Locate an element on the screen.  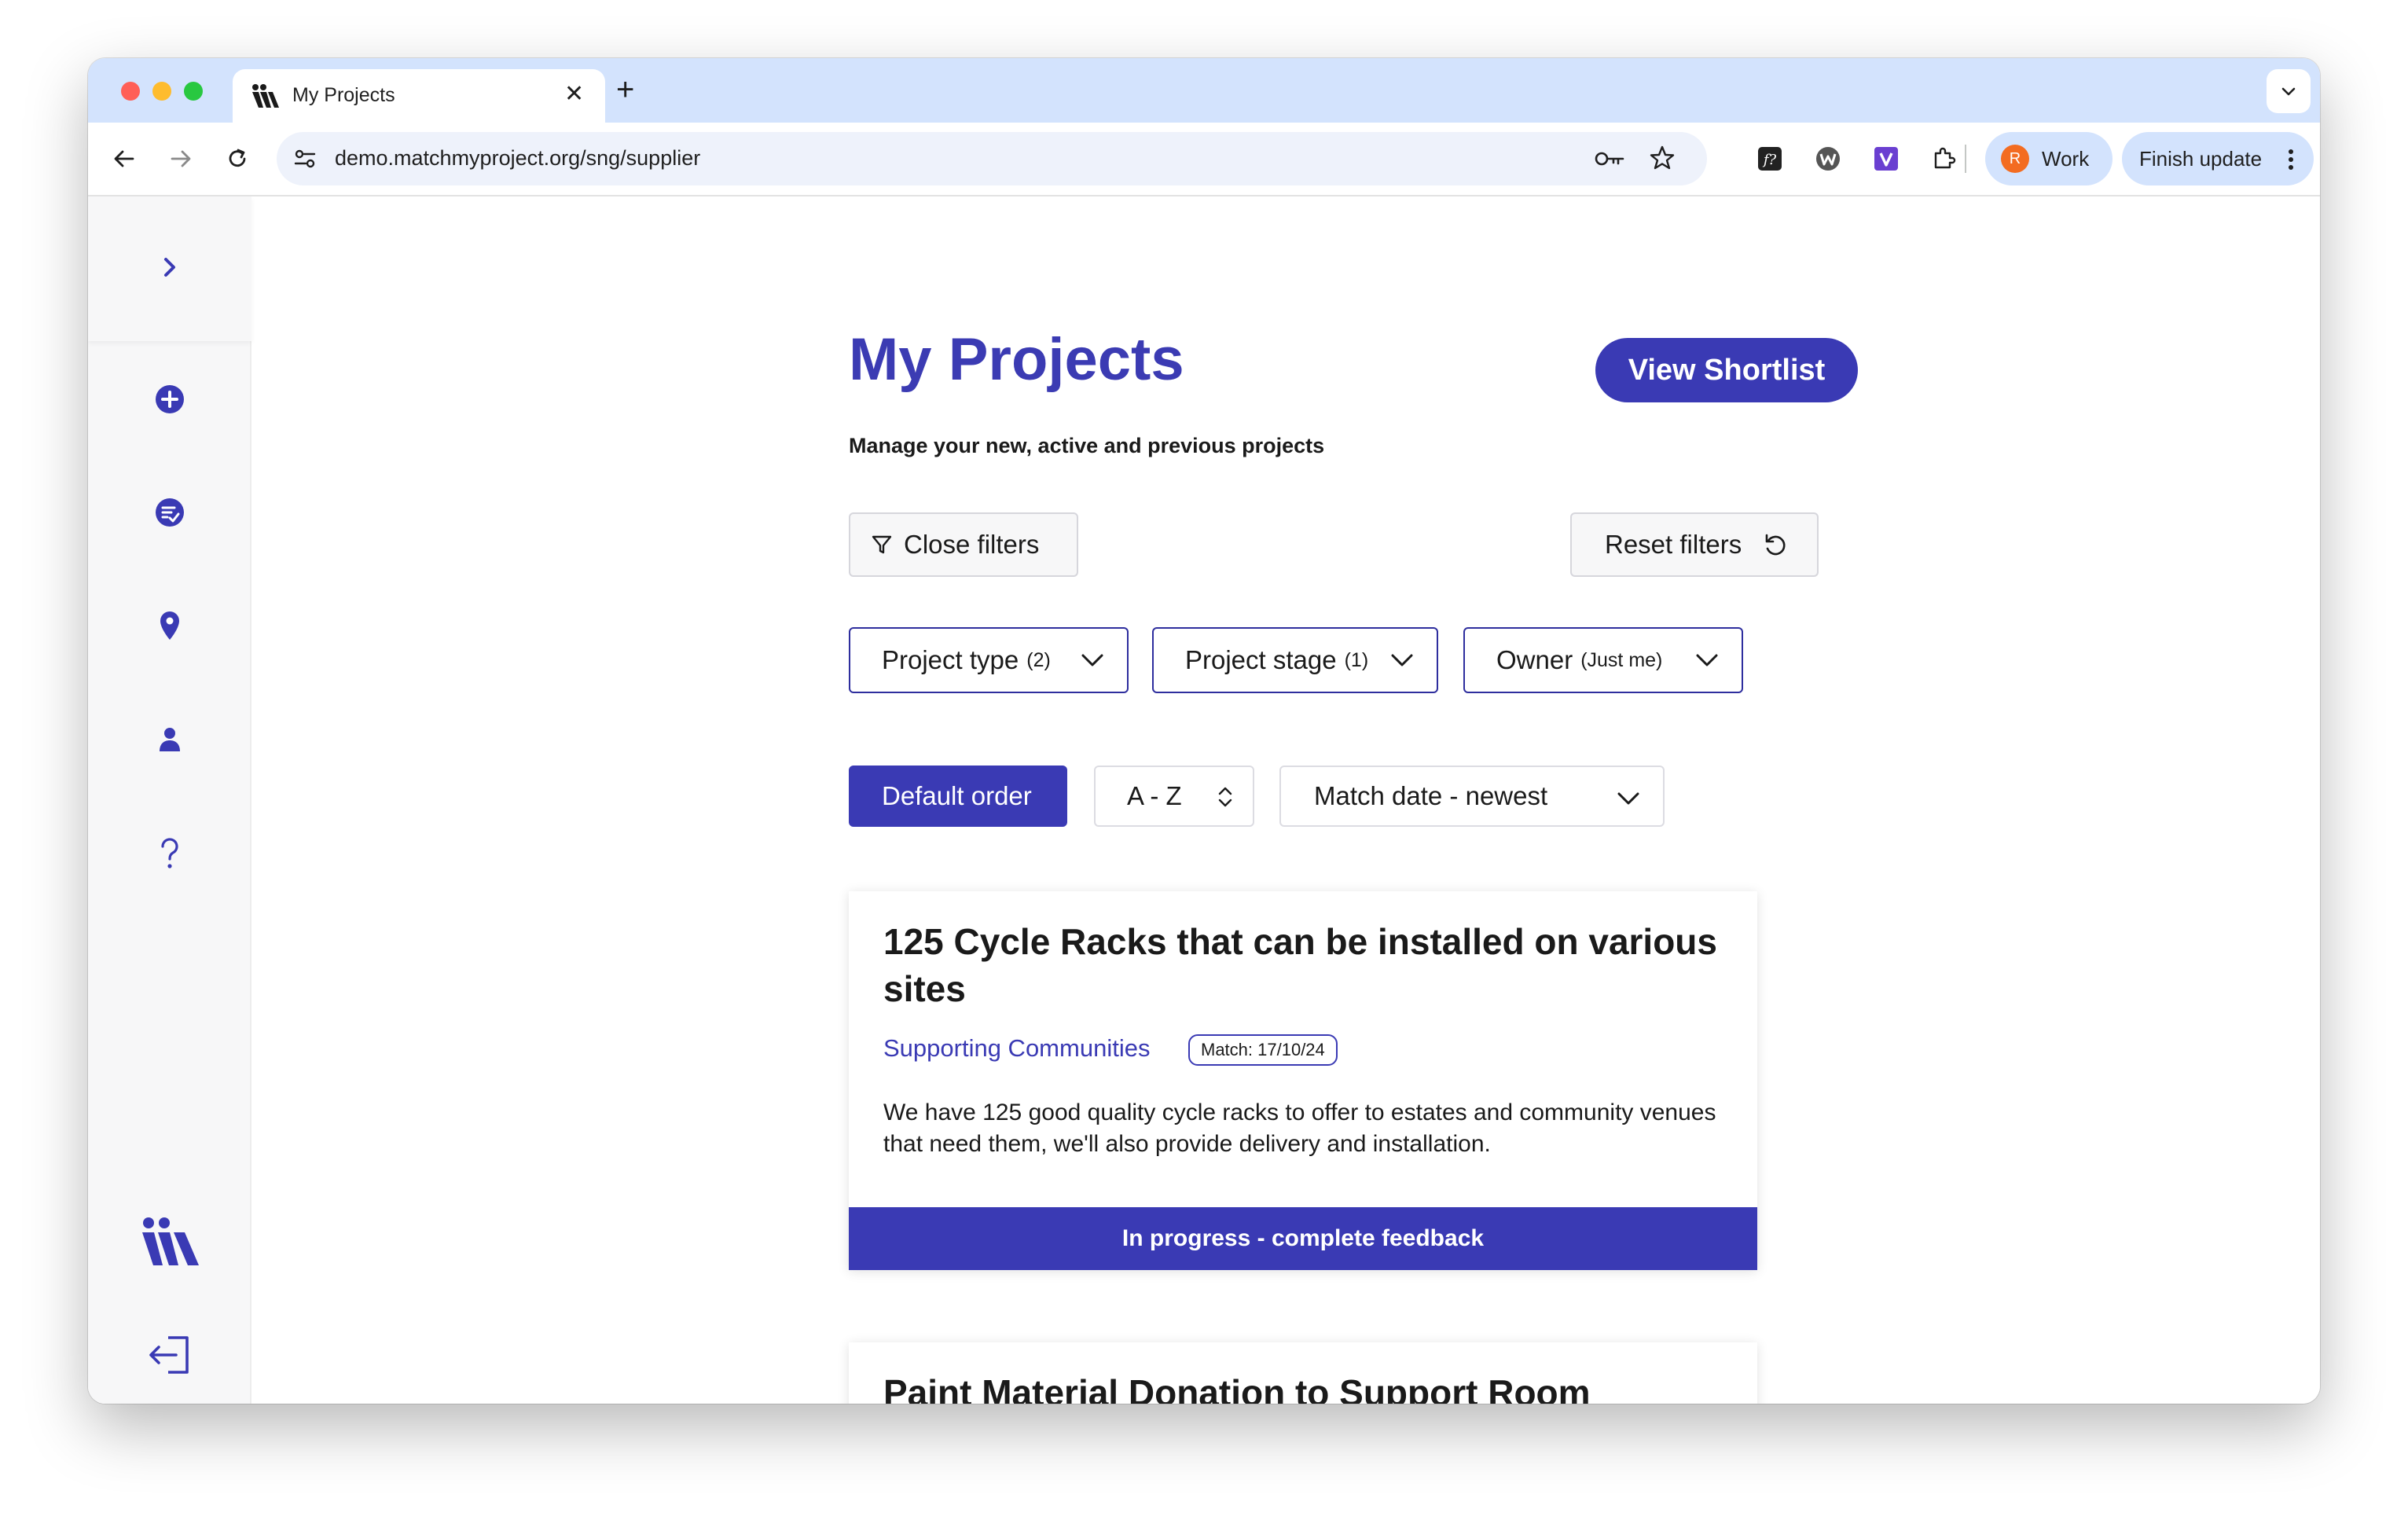
url-text: demo.matchmyproject.org/sng/supplier is located at coordinates (518, 158).